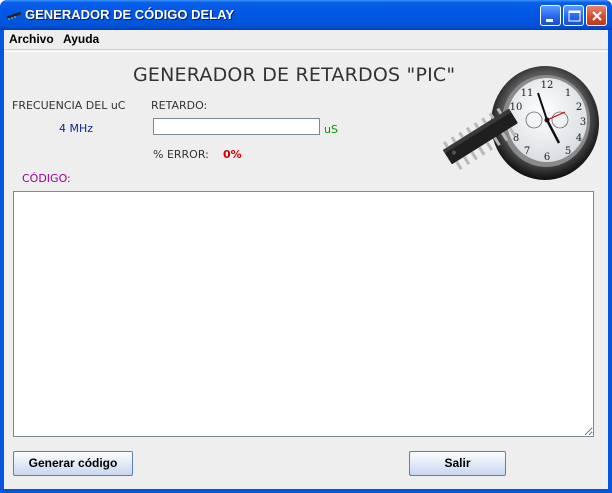  Describe the element at coordinates (76, 128) in the screenshot. I see `frequency-value: 4 MHz` at that location.